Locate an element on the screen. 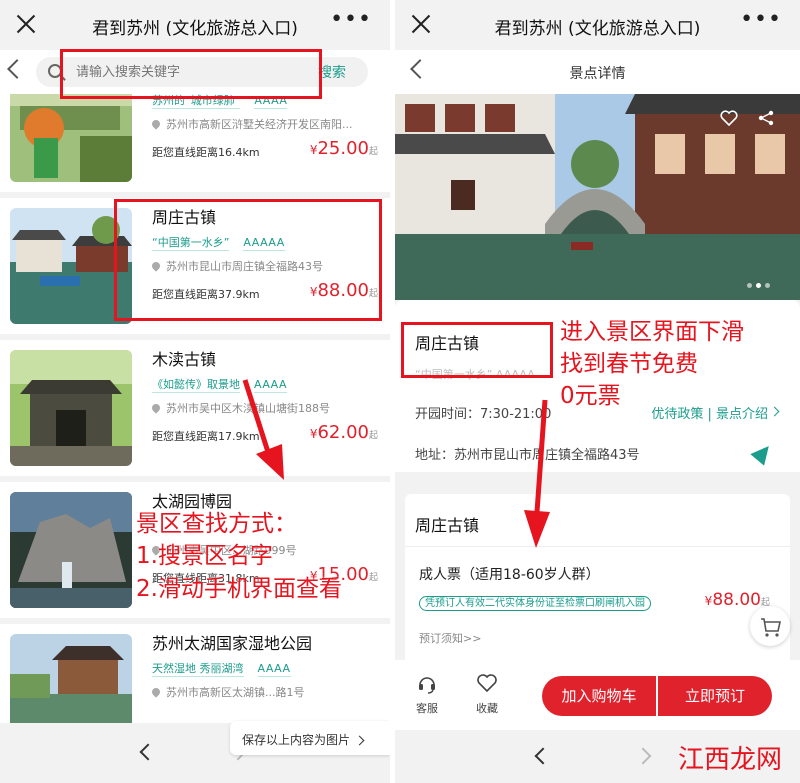 Image resolution: width=800 pixels, height=783 pixels. save-as-image-button: 保存以上内容为图片 is located at coordinates (310, 738).